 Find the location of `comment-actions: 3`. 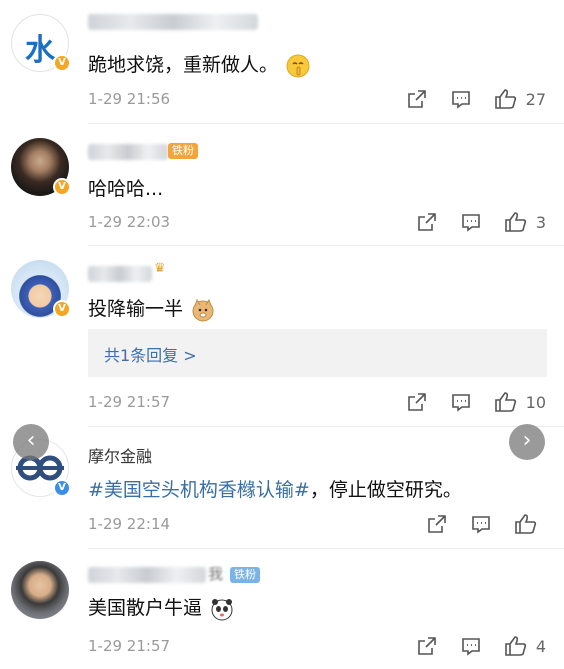

comment-actions: 3 is located at coordinates (470, 222).